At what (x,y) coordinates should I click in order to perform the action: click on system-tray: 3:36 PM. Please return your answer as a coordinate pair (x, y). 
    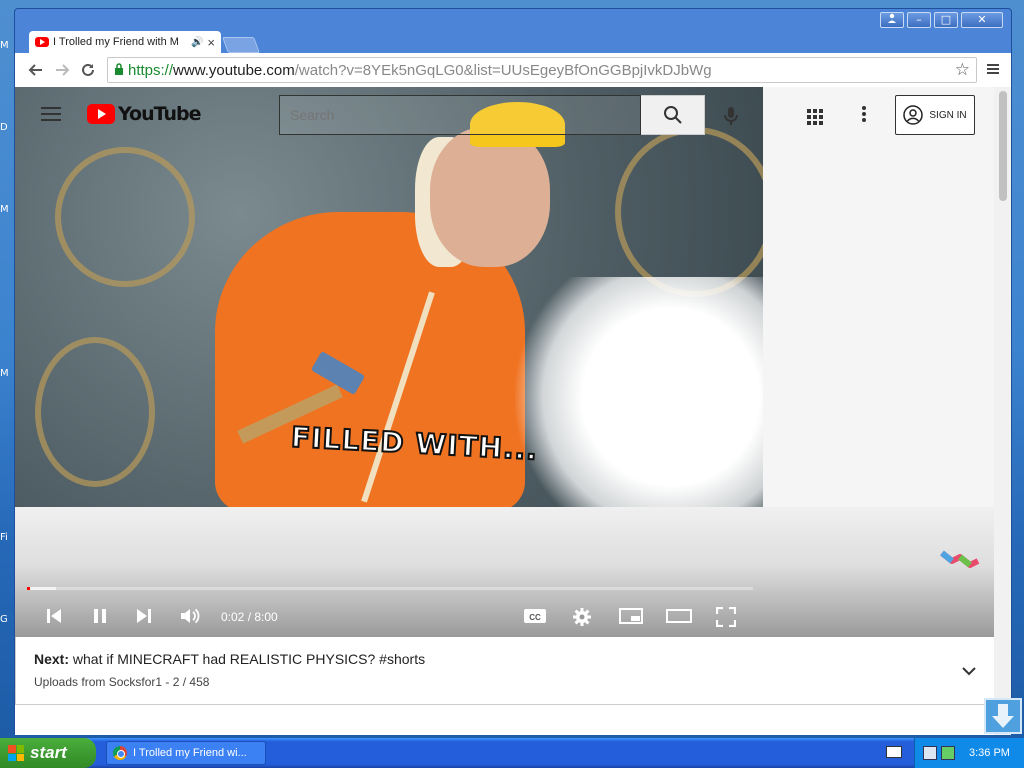
    Looking at the image, I should click on (969, 753).